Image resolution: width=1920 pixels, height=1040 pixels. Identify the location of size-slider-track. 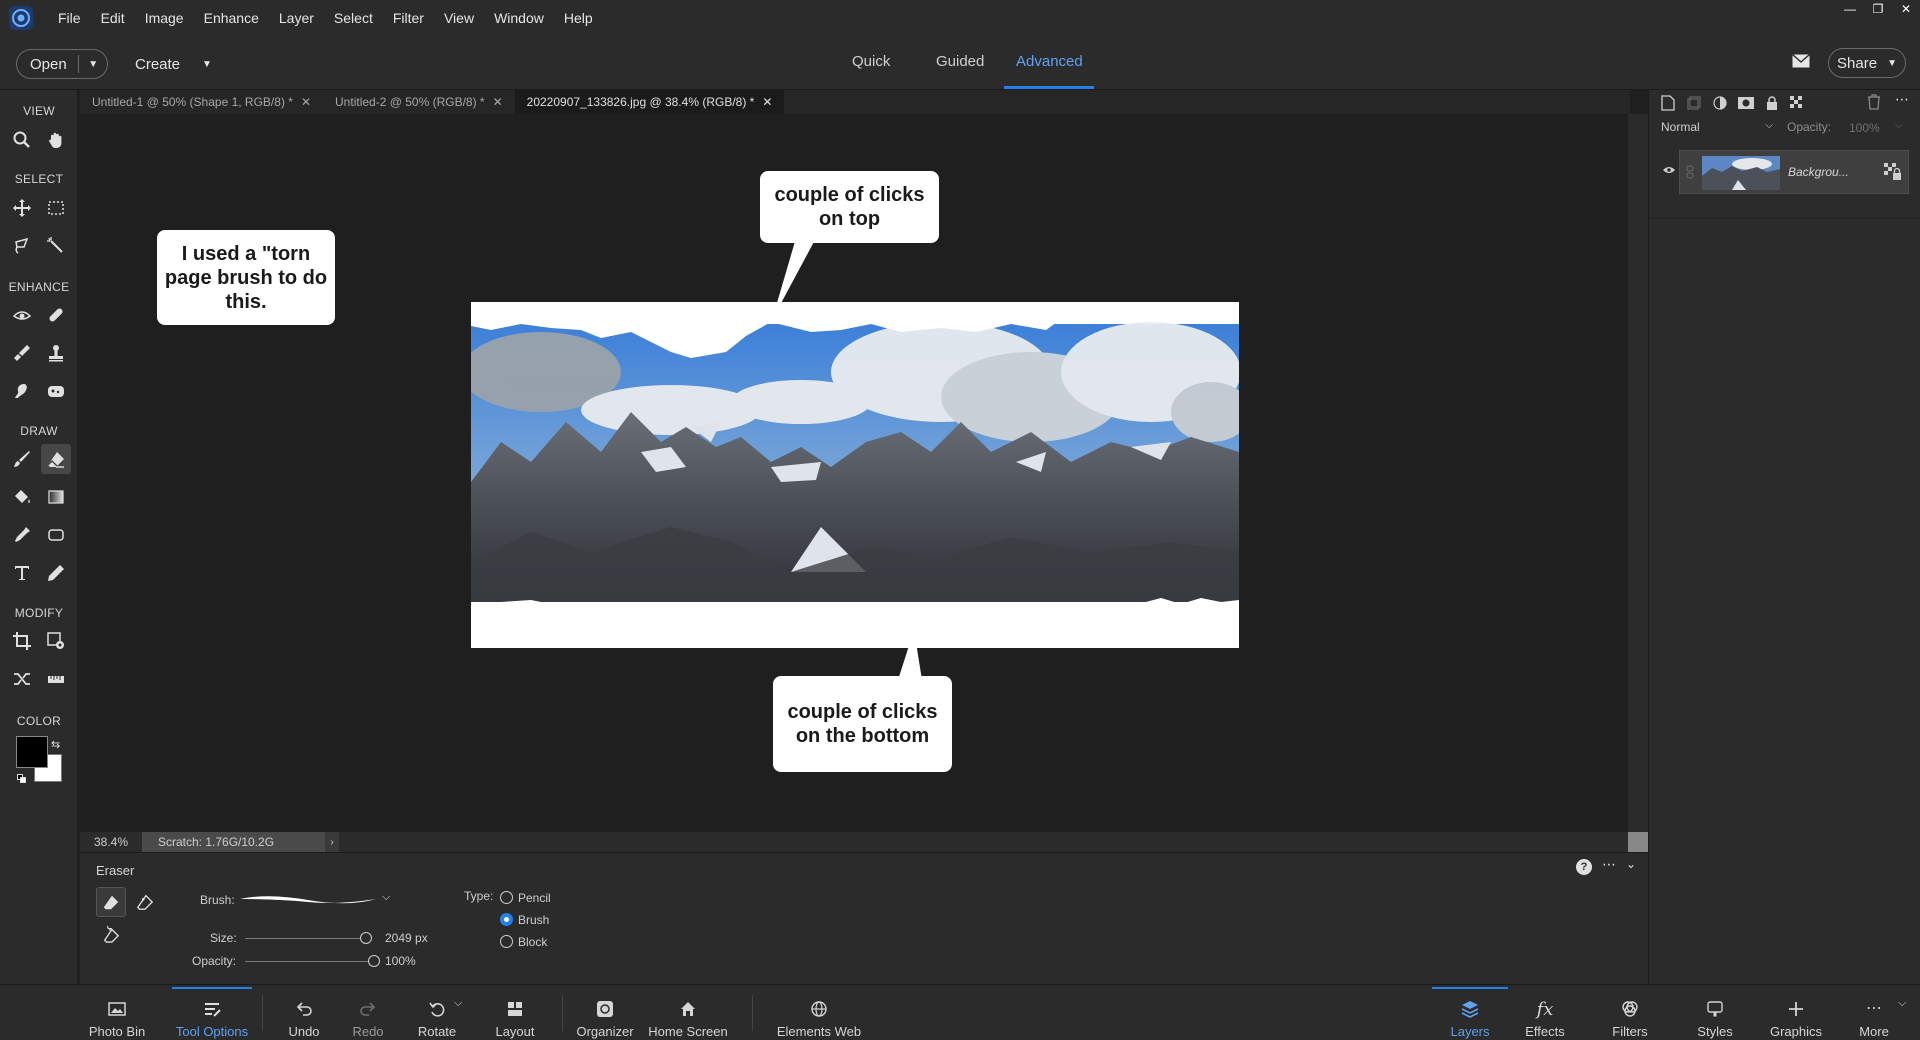
(305, 938).